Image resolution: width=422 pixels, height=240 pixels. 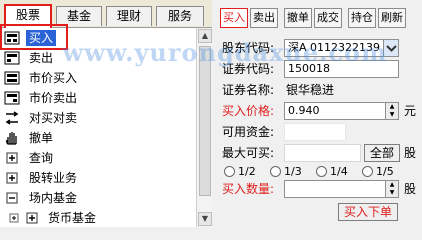 What do you see at coordinates (98, 158) in the screenshot?
I see `tree-item-query: 查询` at bounding box center [98, 158].